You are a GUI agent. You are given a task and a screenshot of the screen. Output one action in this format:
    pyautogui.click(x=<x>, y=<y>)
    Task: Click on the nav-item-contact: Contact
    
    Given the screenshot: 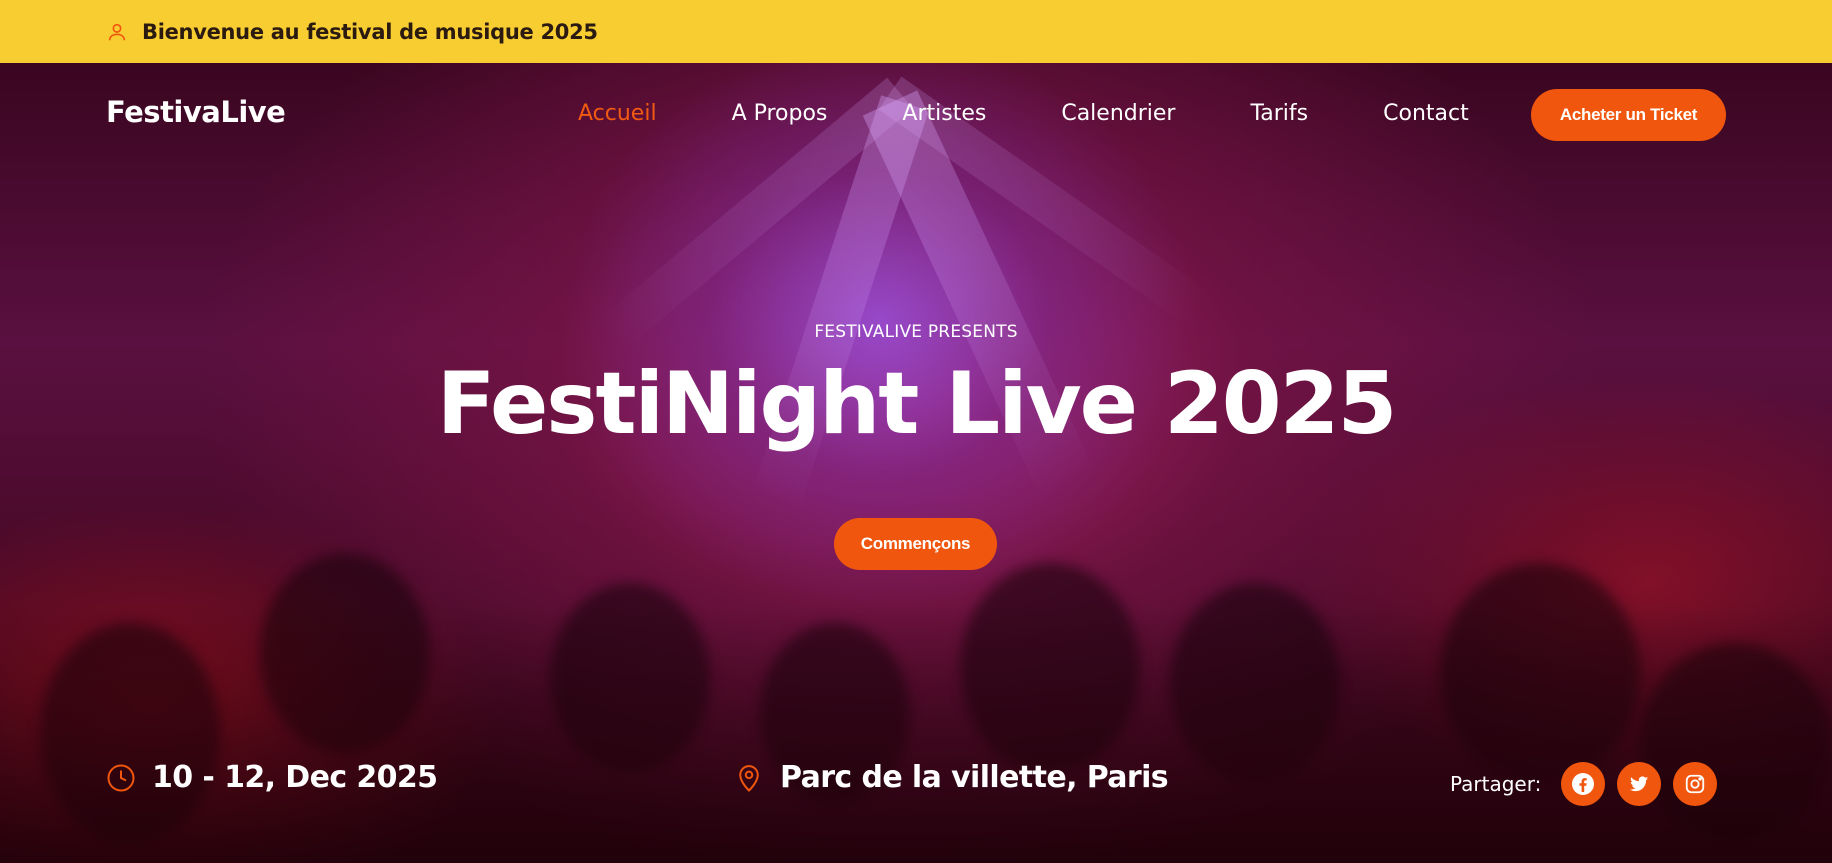 What is the action you would take?
    pyautogui.click(x=1426, y=113)
    